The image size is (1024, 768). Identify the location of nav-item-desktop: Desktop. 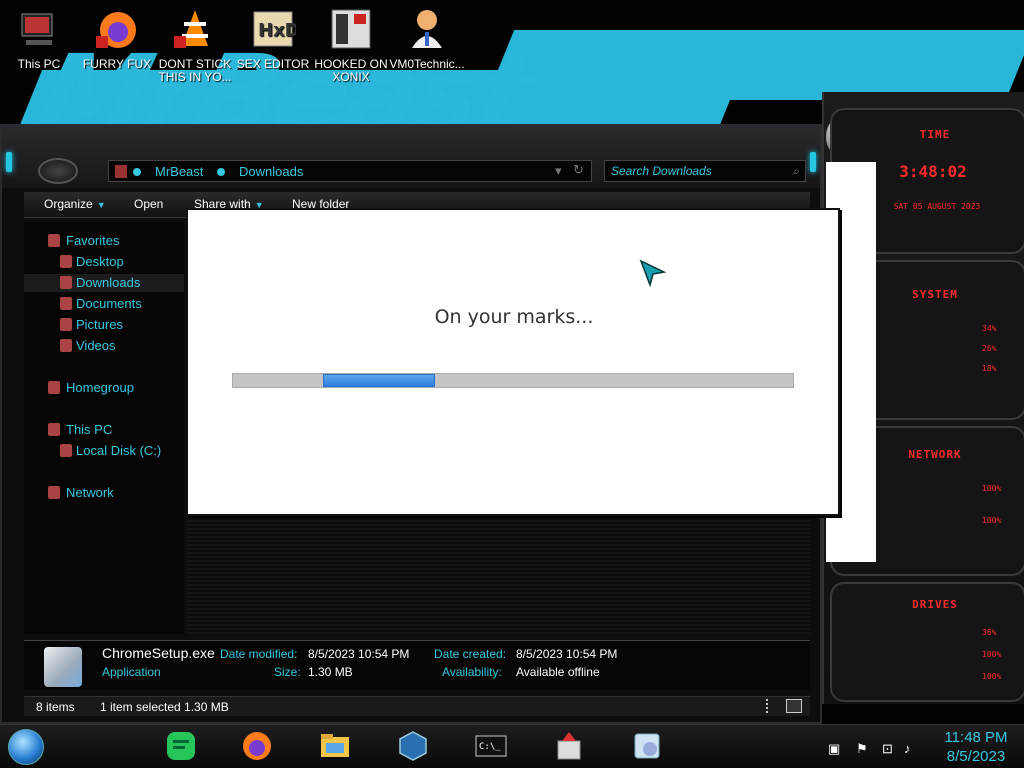
(104, 262).